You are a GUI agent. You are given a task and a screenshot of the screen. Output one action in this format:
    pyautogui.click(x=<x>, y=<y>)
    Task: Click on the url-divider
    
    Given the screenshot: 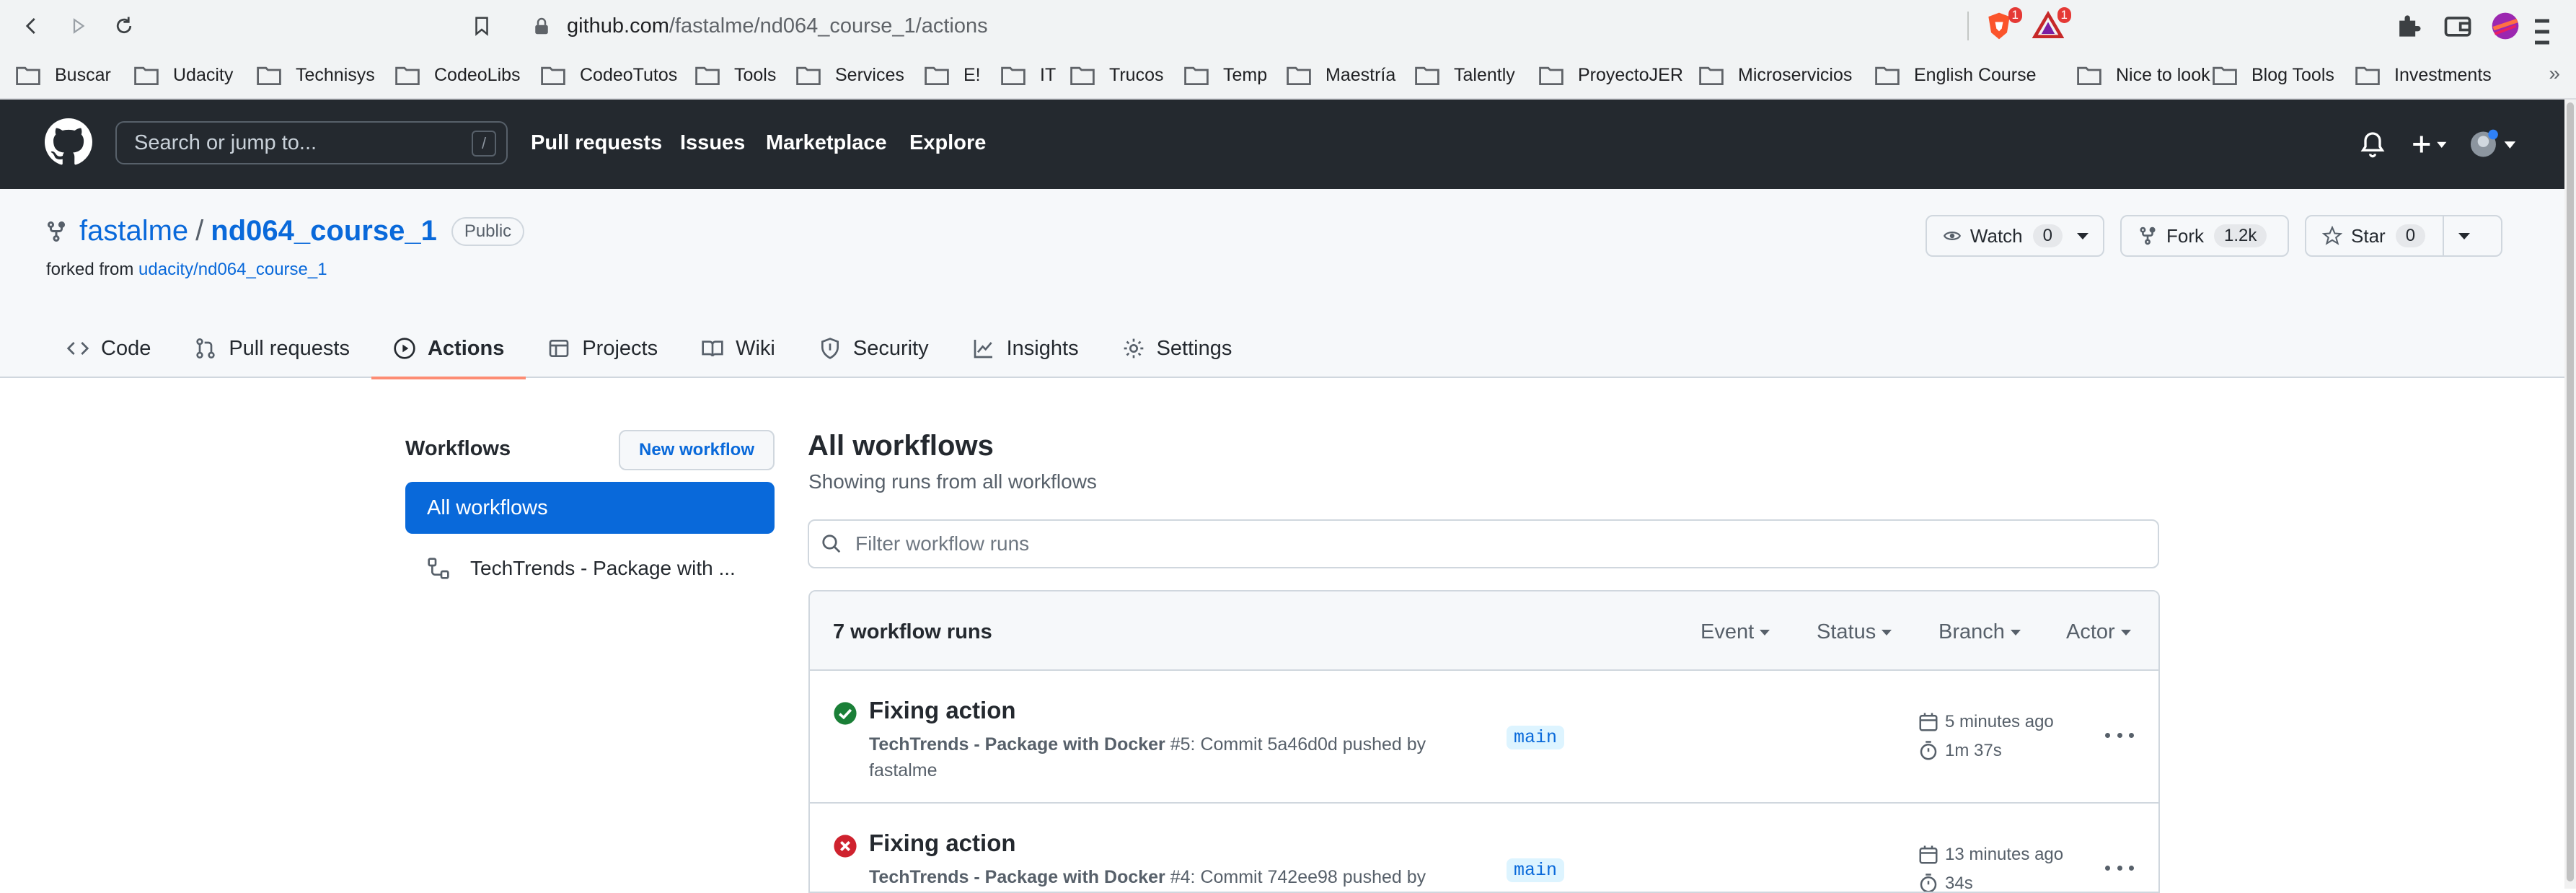 What is the action you would take?
    pyautogui.click(x=1968, y=26)
    